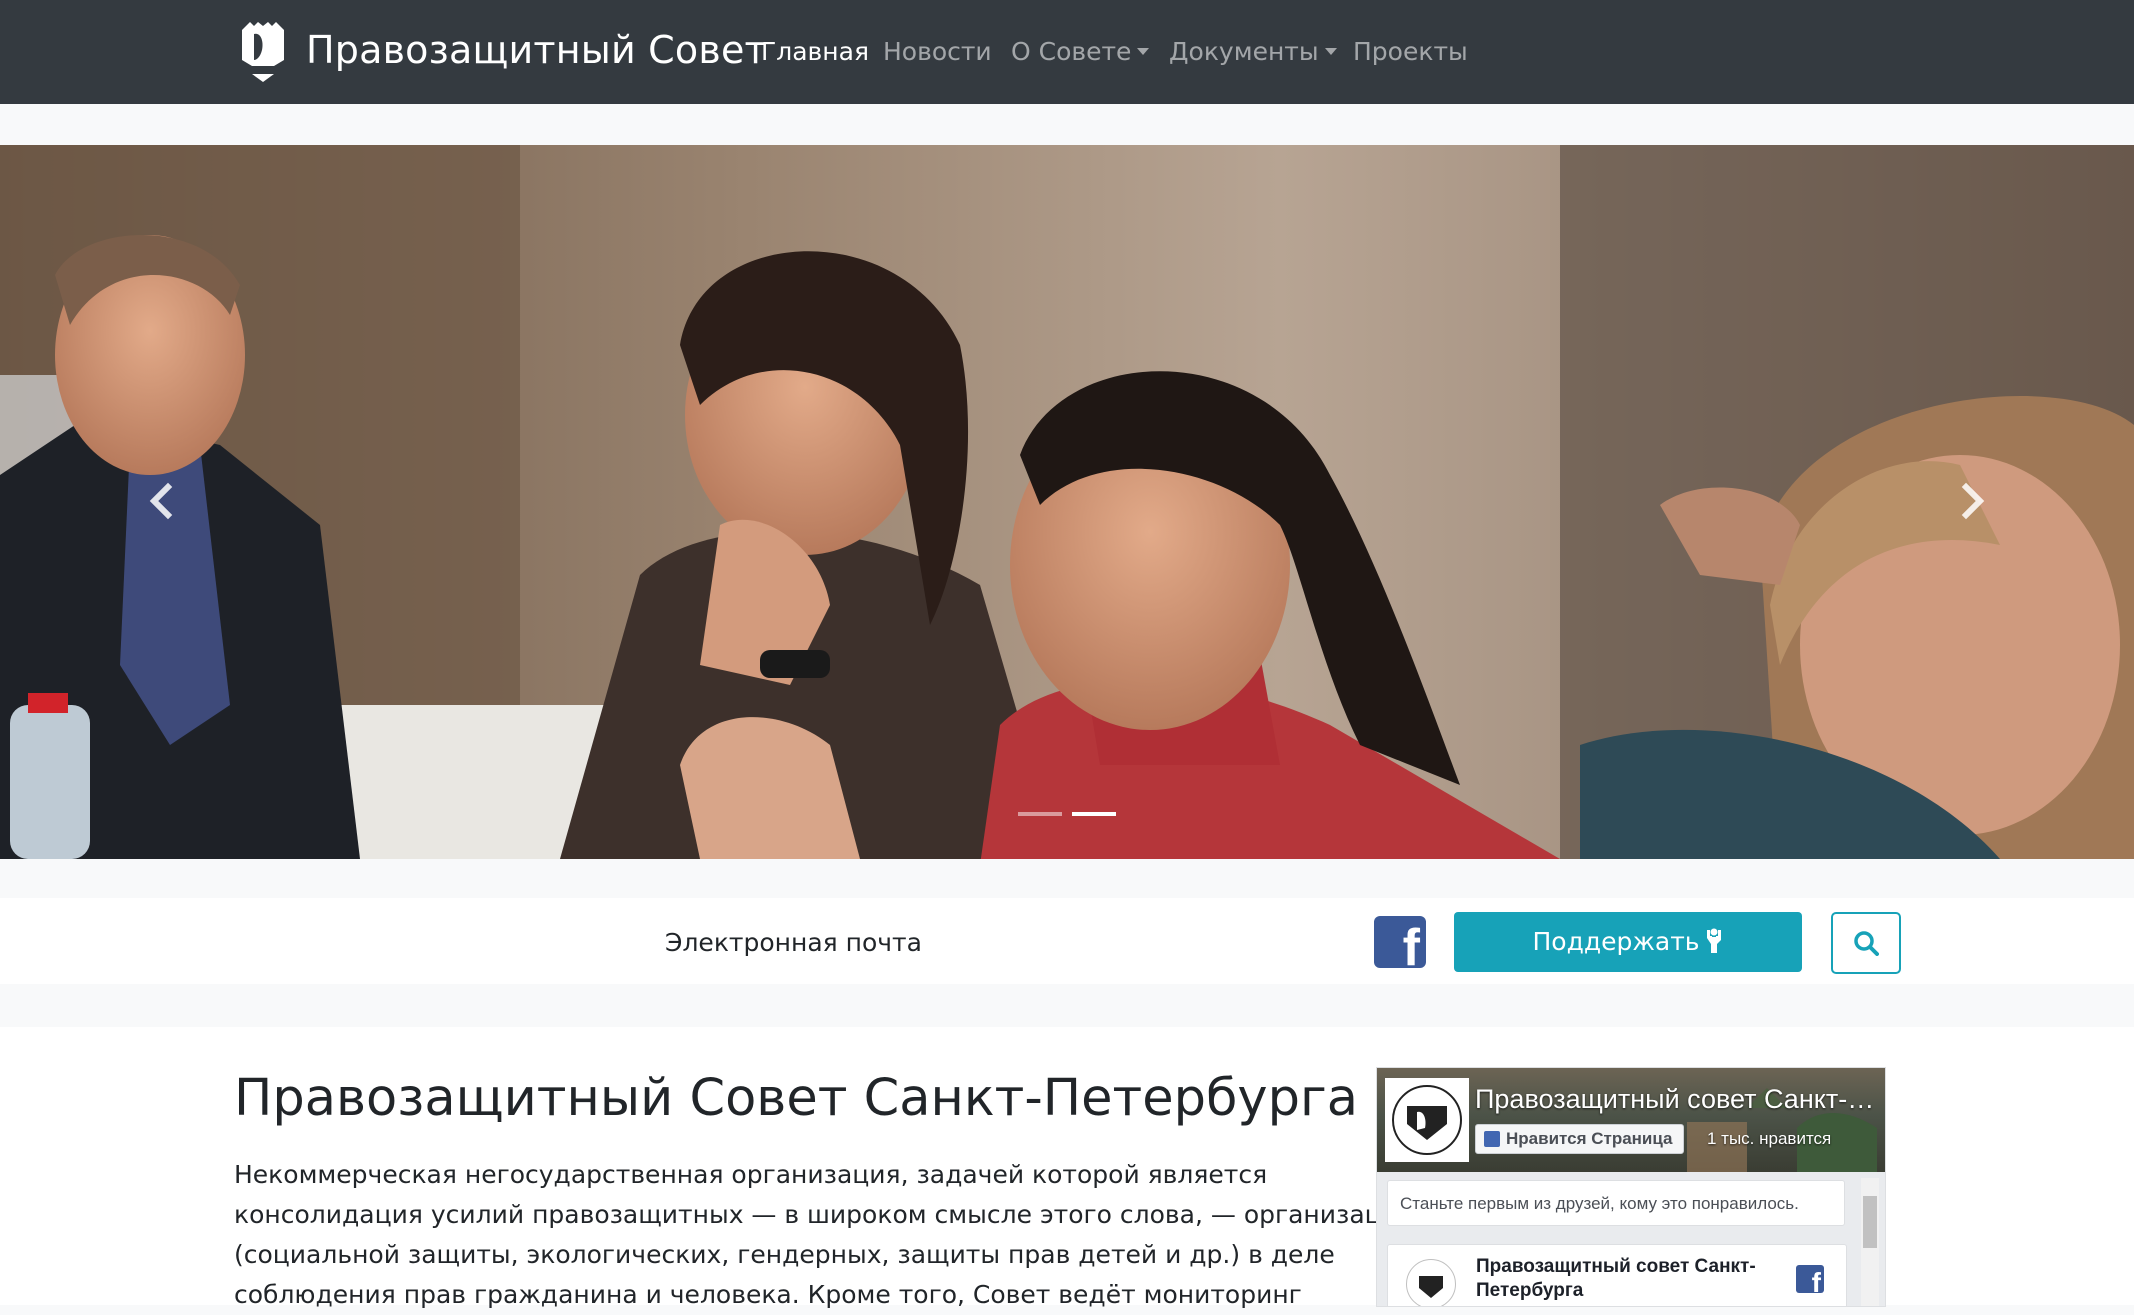 This screenshot has height=1315, width=2134. I want to click on chevron-left-icon, so click(161, 501).